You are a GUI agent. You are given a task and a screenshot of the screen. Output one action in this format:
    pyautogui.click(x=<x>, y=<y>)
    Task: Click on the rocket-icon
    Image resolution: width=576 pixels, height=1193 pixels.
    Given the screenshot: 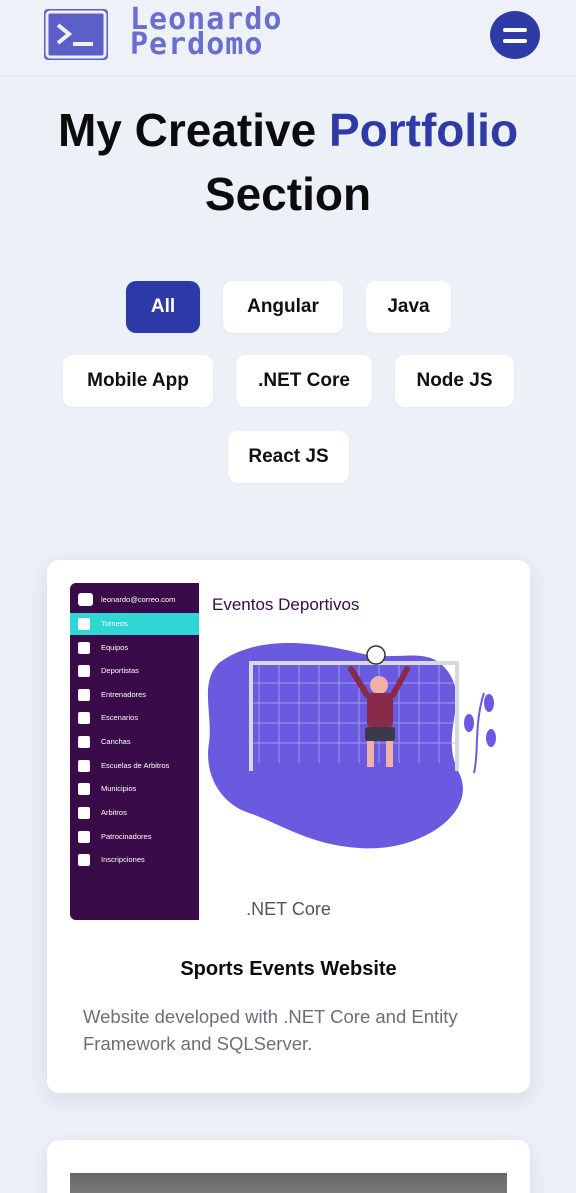 What is the action you would take?
    pyautogui.click(x=84, y=837)
    